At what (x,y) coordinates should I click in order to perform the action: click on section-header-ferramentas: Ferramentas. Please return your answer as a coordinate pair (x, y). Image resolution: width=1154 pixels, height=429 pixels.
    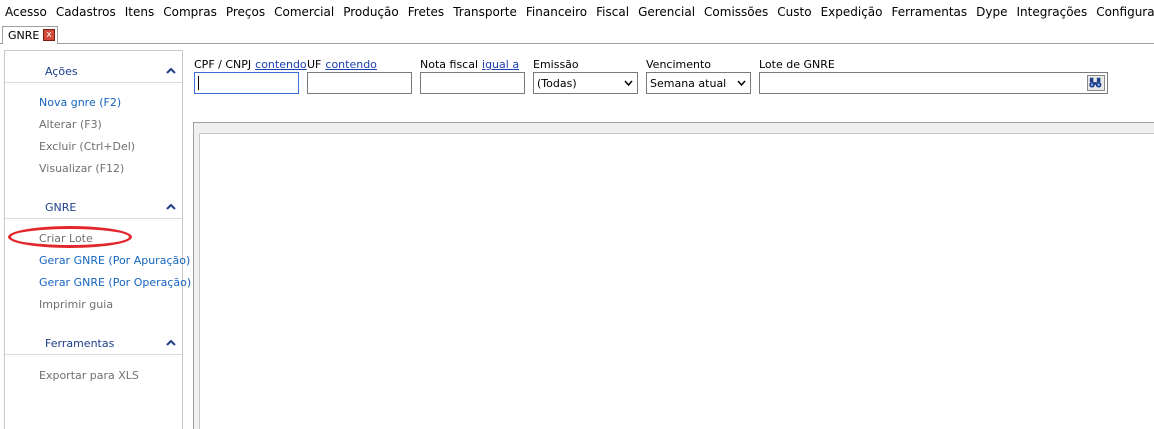
    Looking at the image, I should click on (93, 344).